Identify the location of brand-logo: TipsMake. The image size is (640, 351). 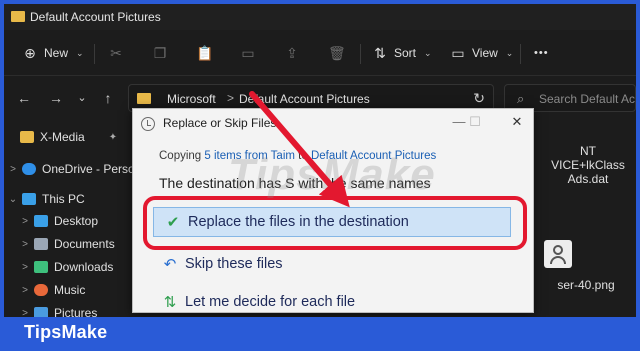
(66, 332).